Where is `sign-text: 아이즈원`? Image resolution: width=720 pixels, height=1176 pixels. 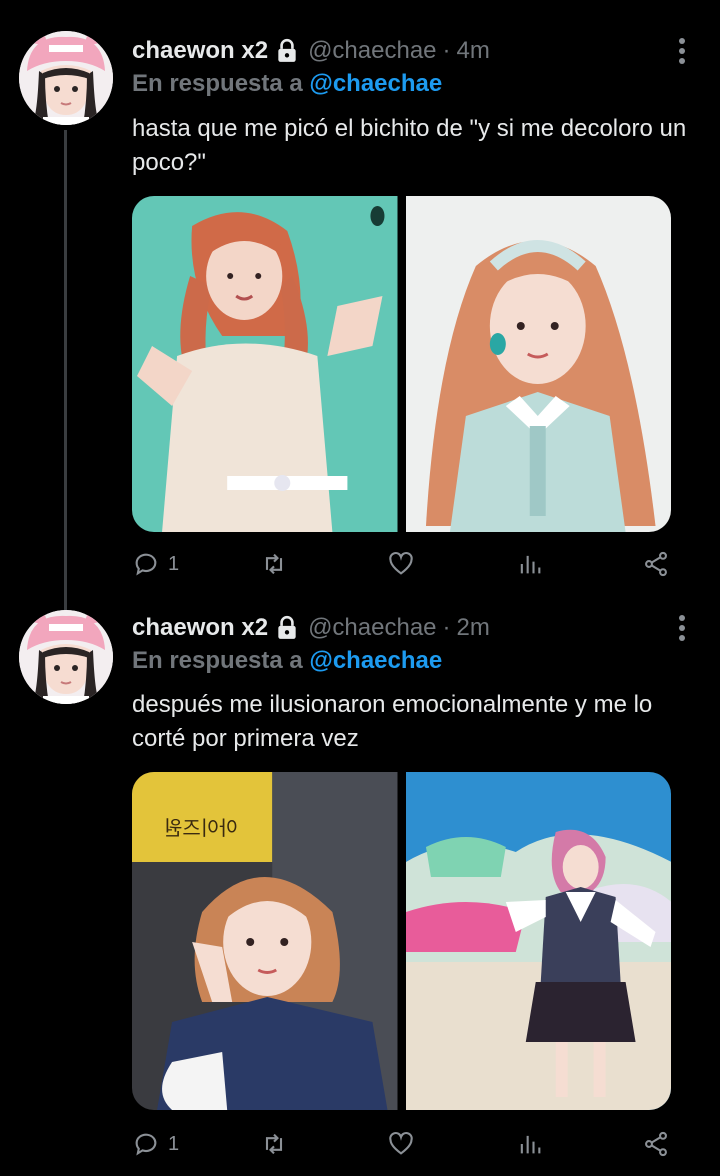 sign-text: 아이즈원 is located at coordinates (201, 829).